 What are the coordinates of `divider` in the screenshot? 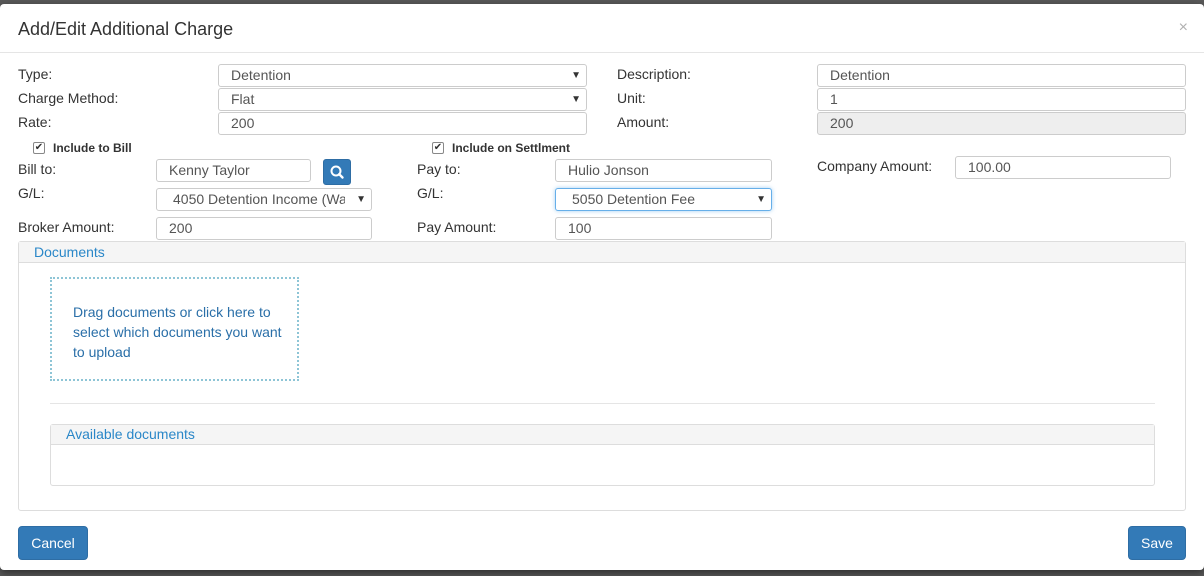 It's located at (602, 403).